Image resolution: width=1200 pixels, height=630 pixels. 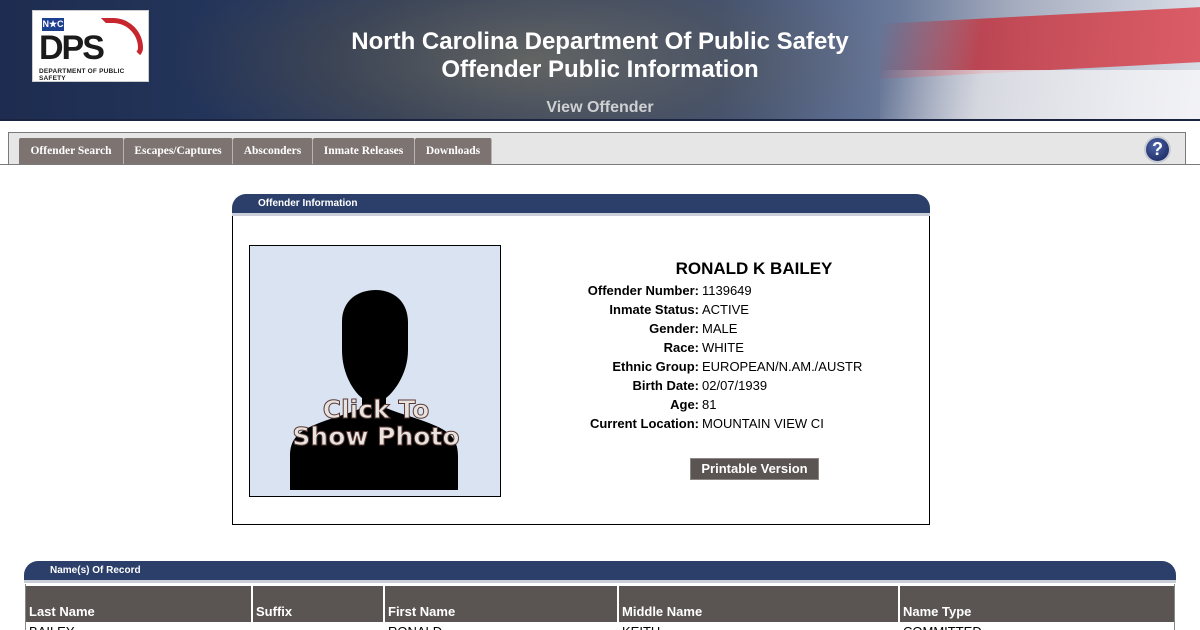 I want to click on offender-info-header: Offender Information, so click(x=581, y=205).